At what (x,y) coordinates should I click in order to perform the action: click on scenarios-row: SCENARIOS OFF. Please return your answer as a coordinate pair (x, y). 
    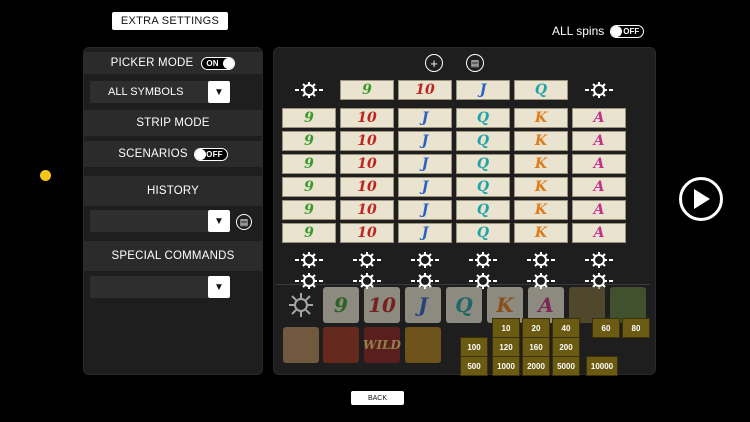
    Looking at the image, I should click on (173, 154).